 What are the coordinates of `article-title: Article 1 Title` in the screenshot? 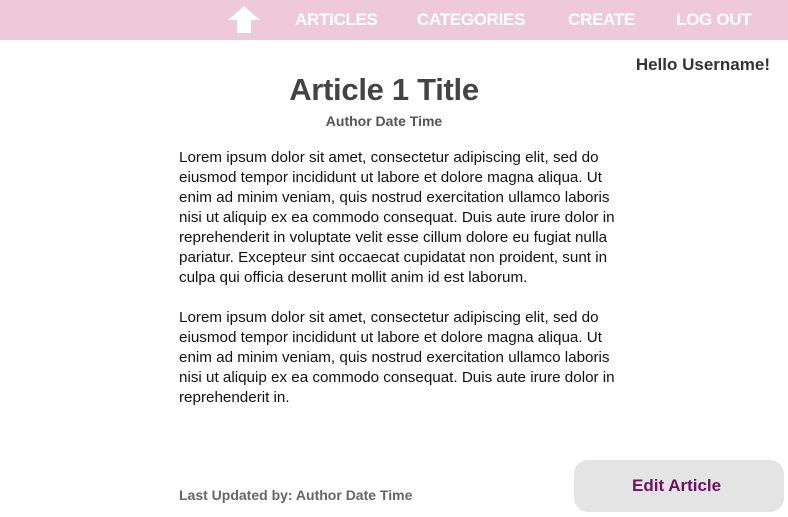 It's located at (384, 89).